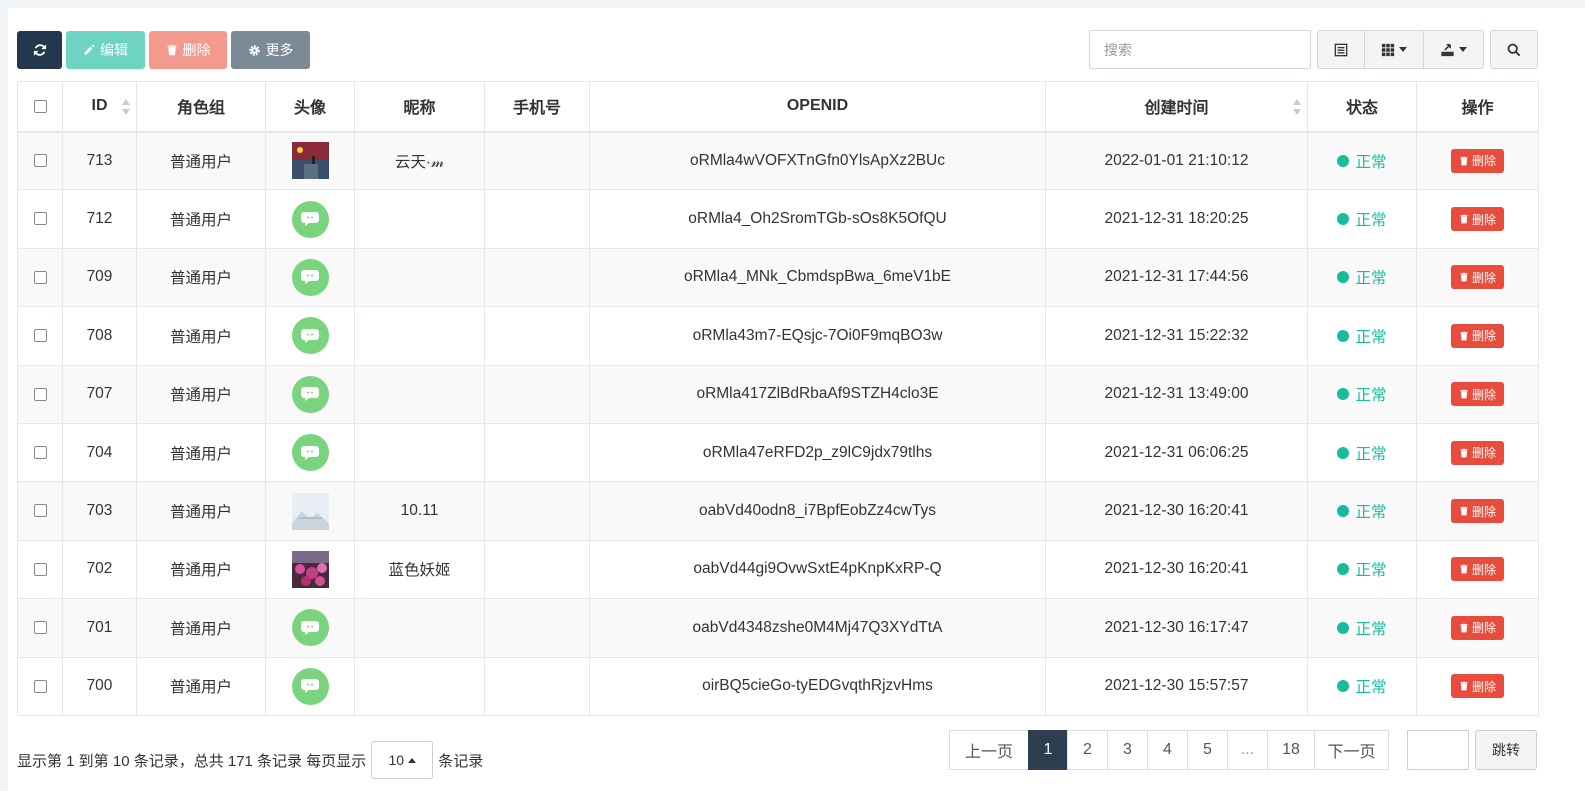 This screenshot has height=791, width=1585. I want to click on more-button: 更多, so click(270, 50).